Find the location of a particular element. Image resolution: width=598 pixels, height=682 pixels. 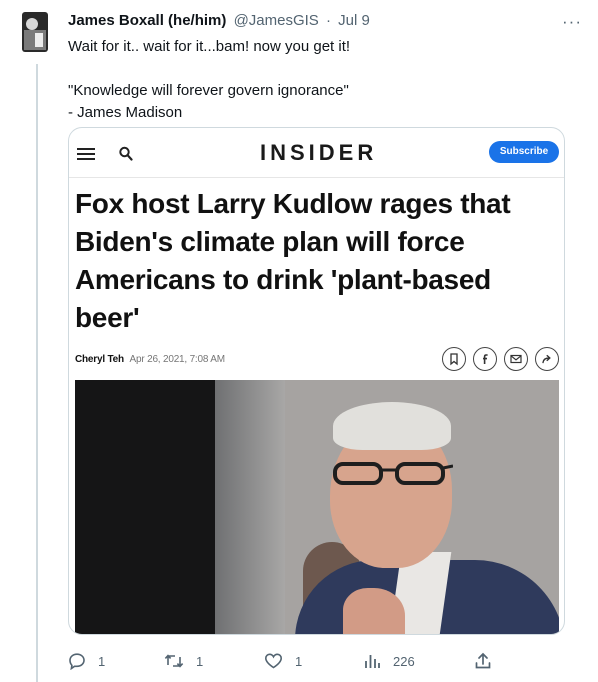

views-button: 226 is located at coordinates (389, 661).